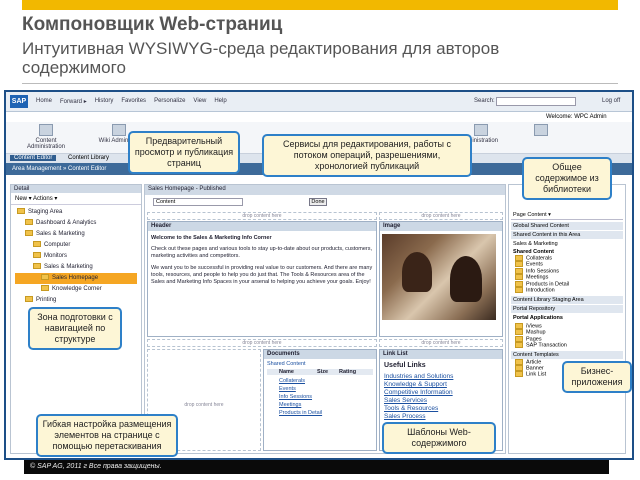  I want to click on doc-row: Meetings, so click(320, 405).